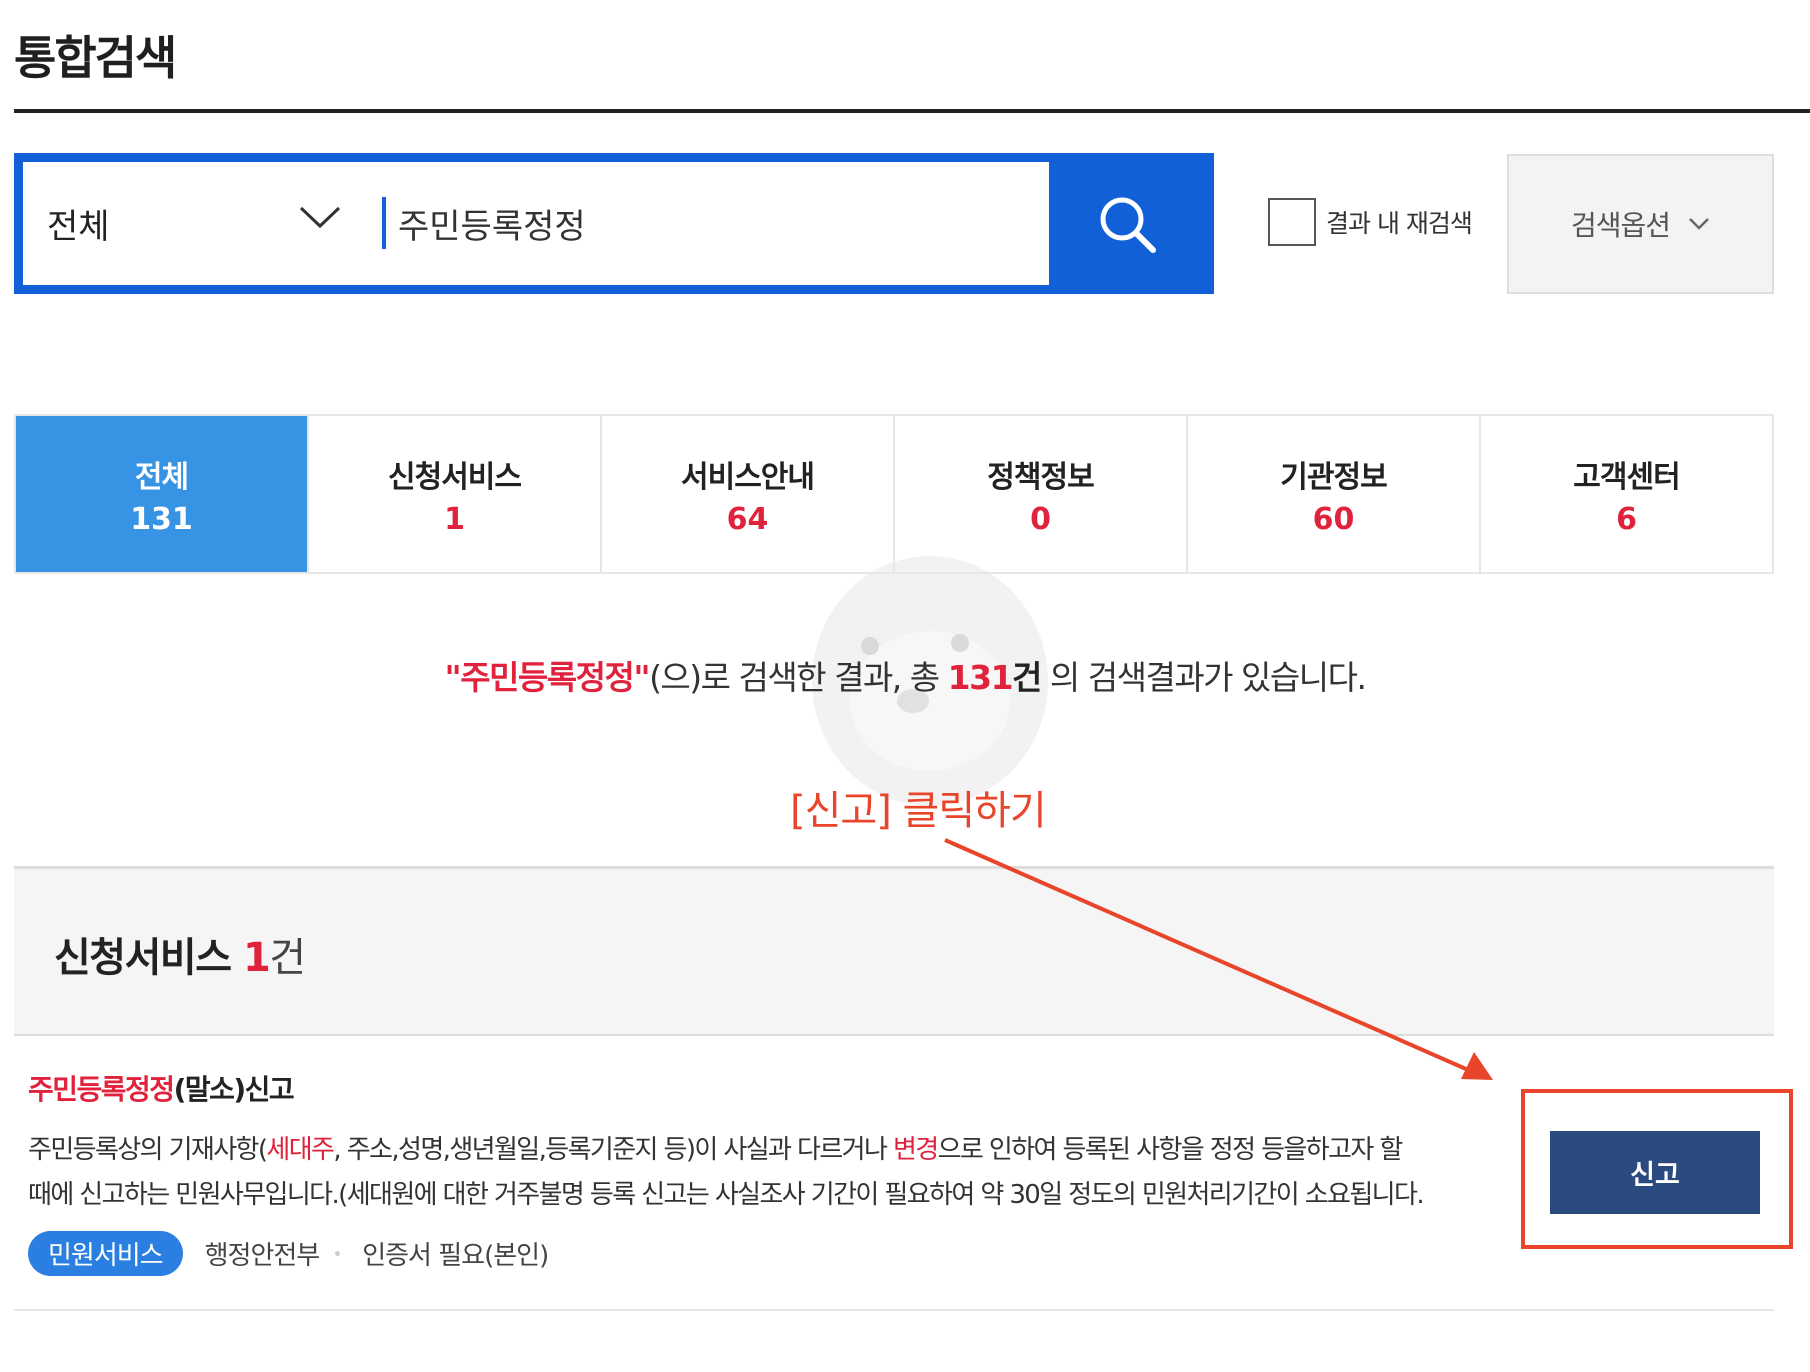 Image resolution: width=1810 pixels, height=1372 pixels. I want to click on tab-count: 0, so click(1040, 519).